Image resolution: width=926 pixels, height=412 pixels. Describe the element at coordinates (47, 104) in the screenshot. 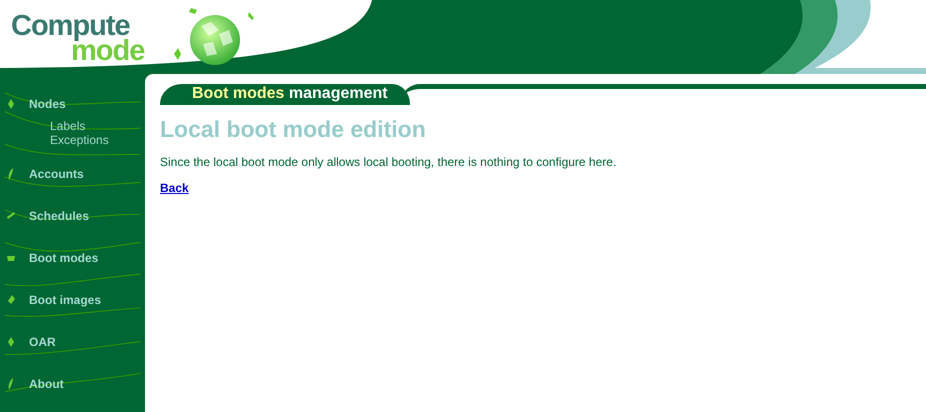

I see `sidebar-item: Nodes` at that location.